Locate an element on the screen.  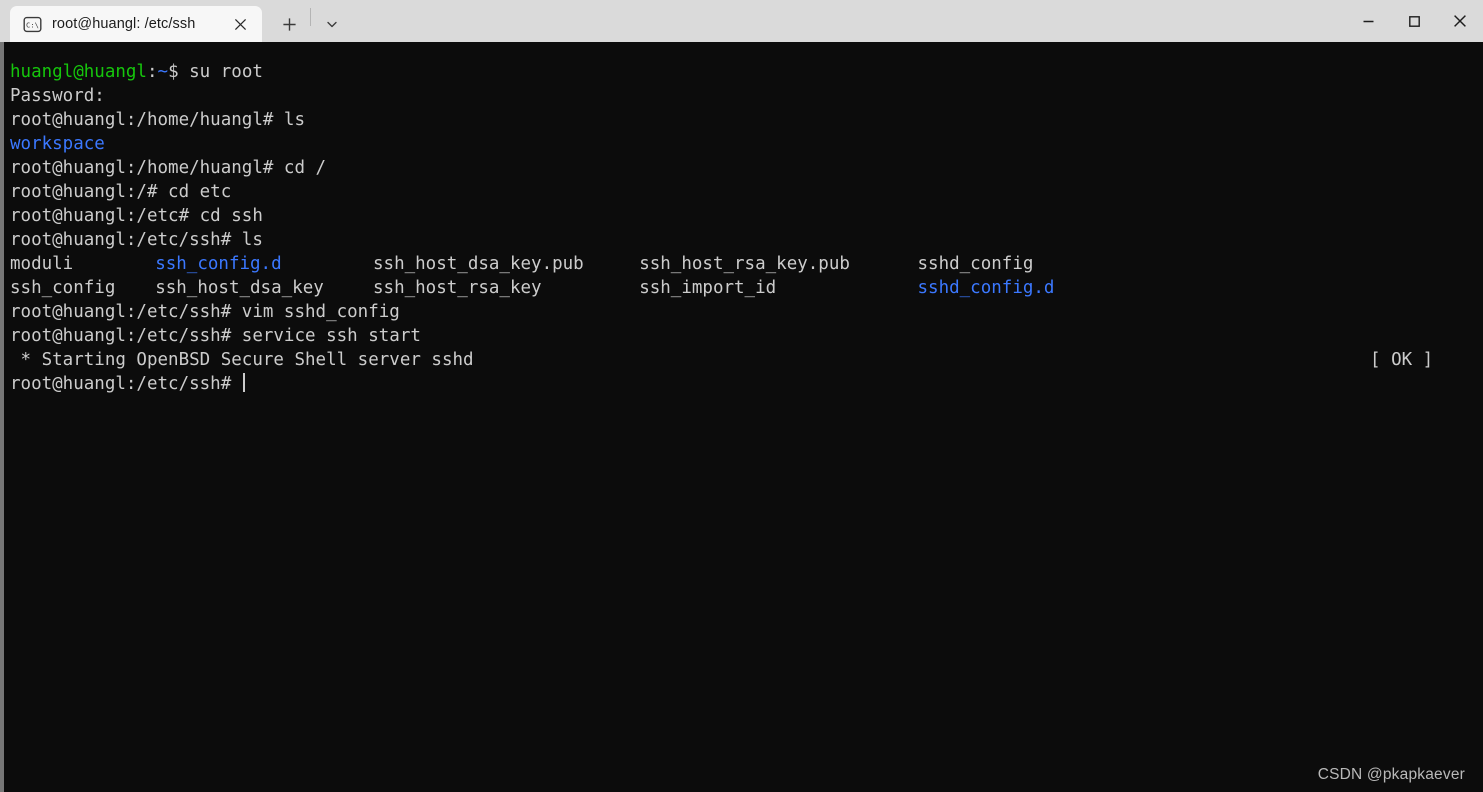
tab-title: root@huangl: /etc/ssh is located at coordinates (124, 24).